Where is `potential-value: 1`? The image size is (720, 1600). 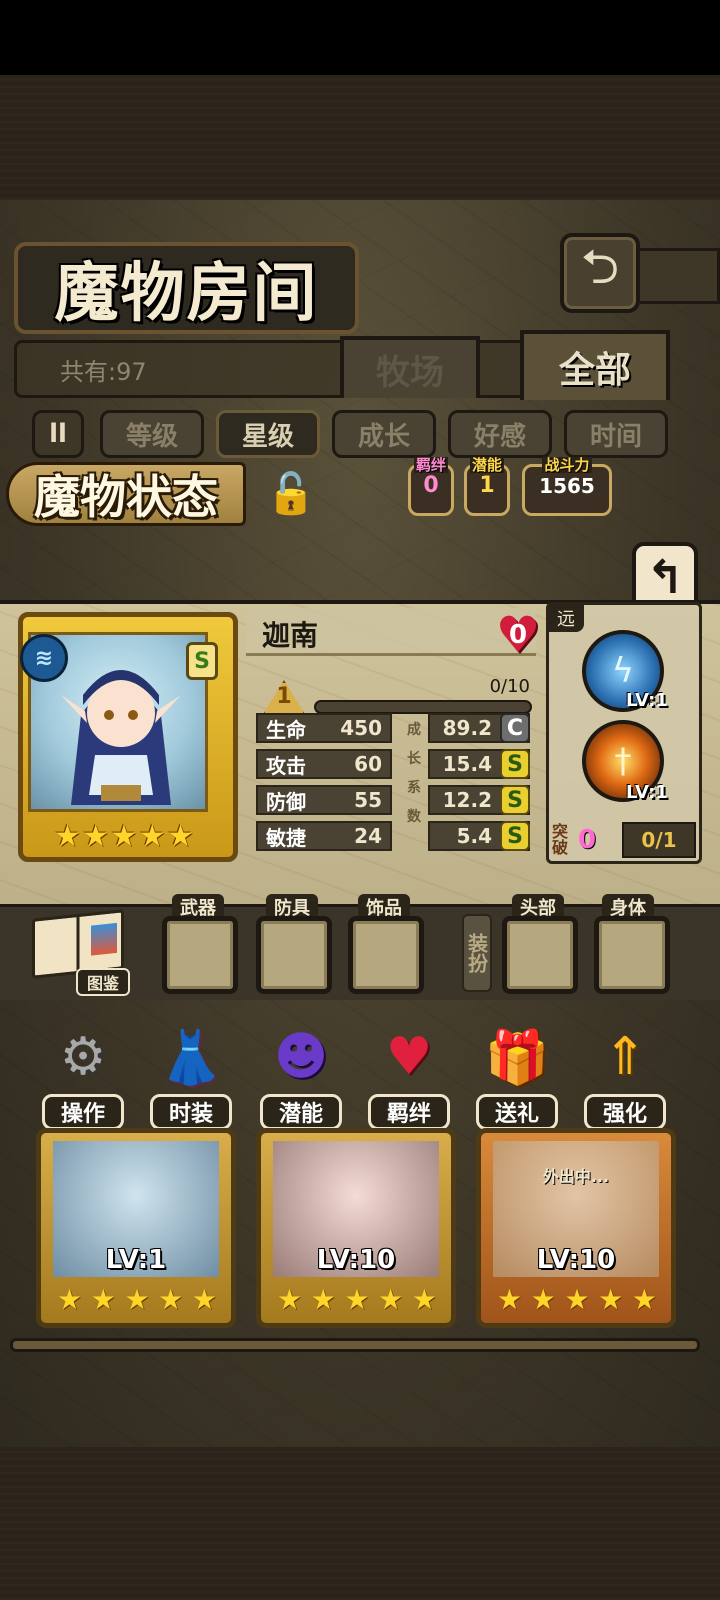
potential-value: 1 is located at coordinates (487, 485).